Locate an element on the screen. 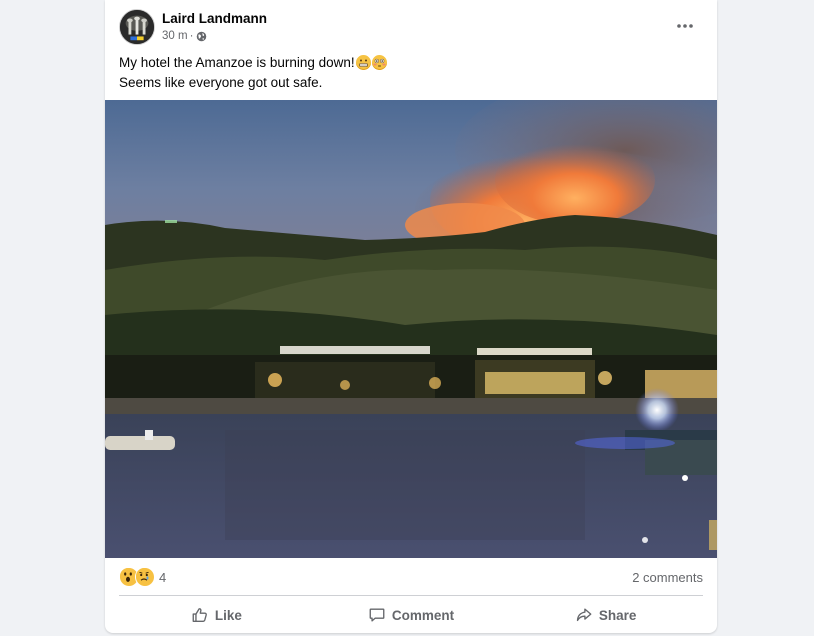 This screenshot has height=636, width=814. avatar is located at coordinates (137, 27).